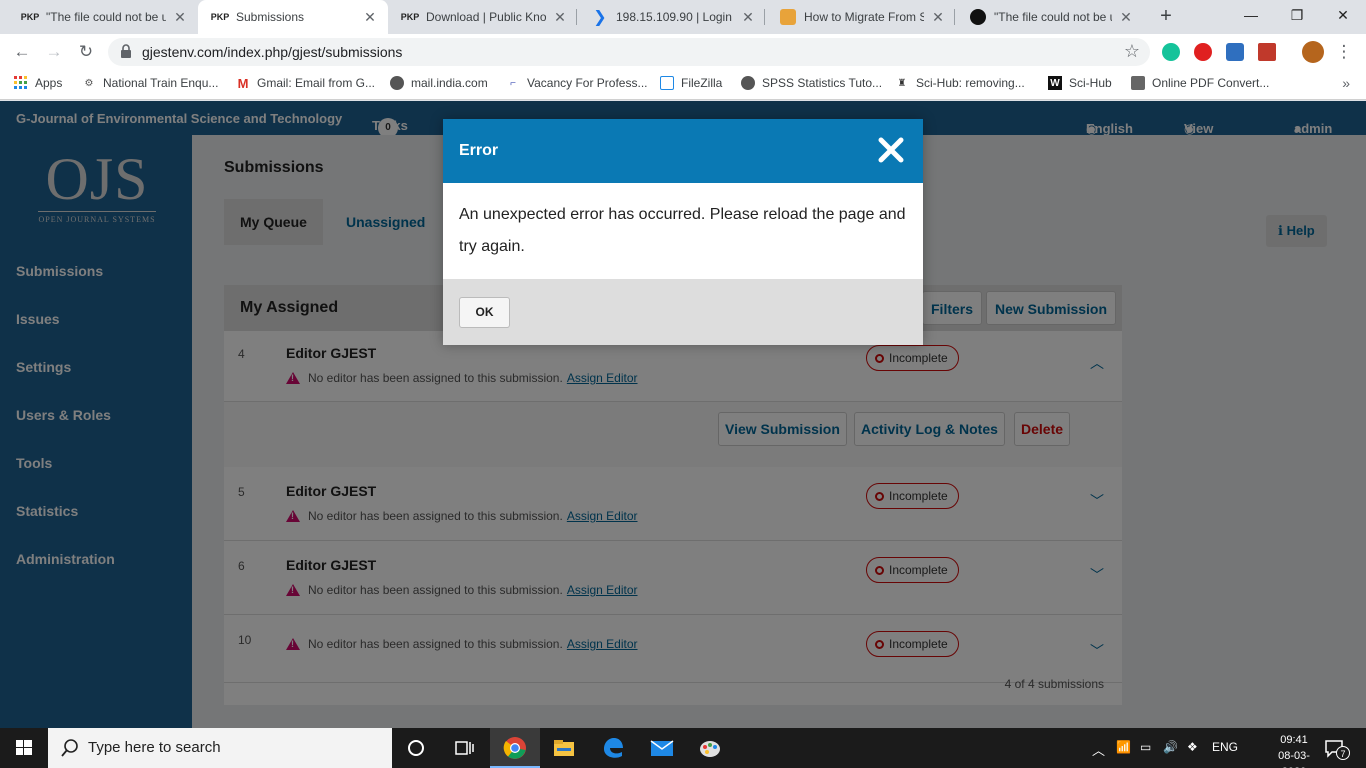  Describe the element at coordinates (1171, 52) in the screenshot. I see `grammarly-extension-icon` at that location.